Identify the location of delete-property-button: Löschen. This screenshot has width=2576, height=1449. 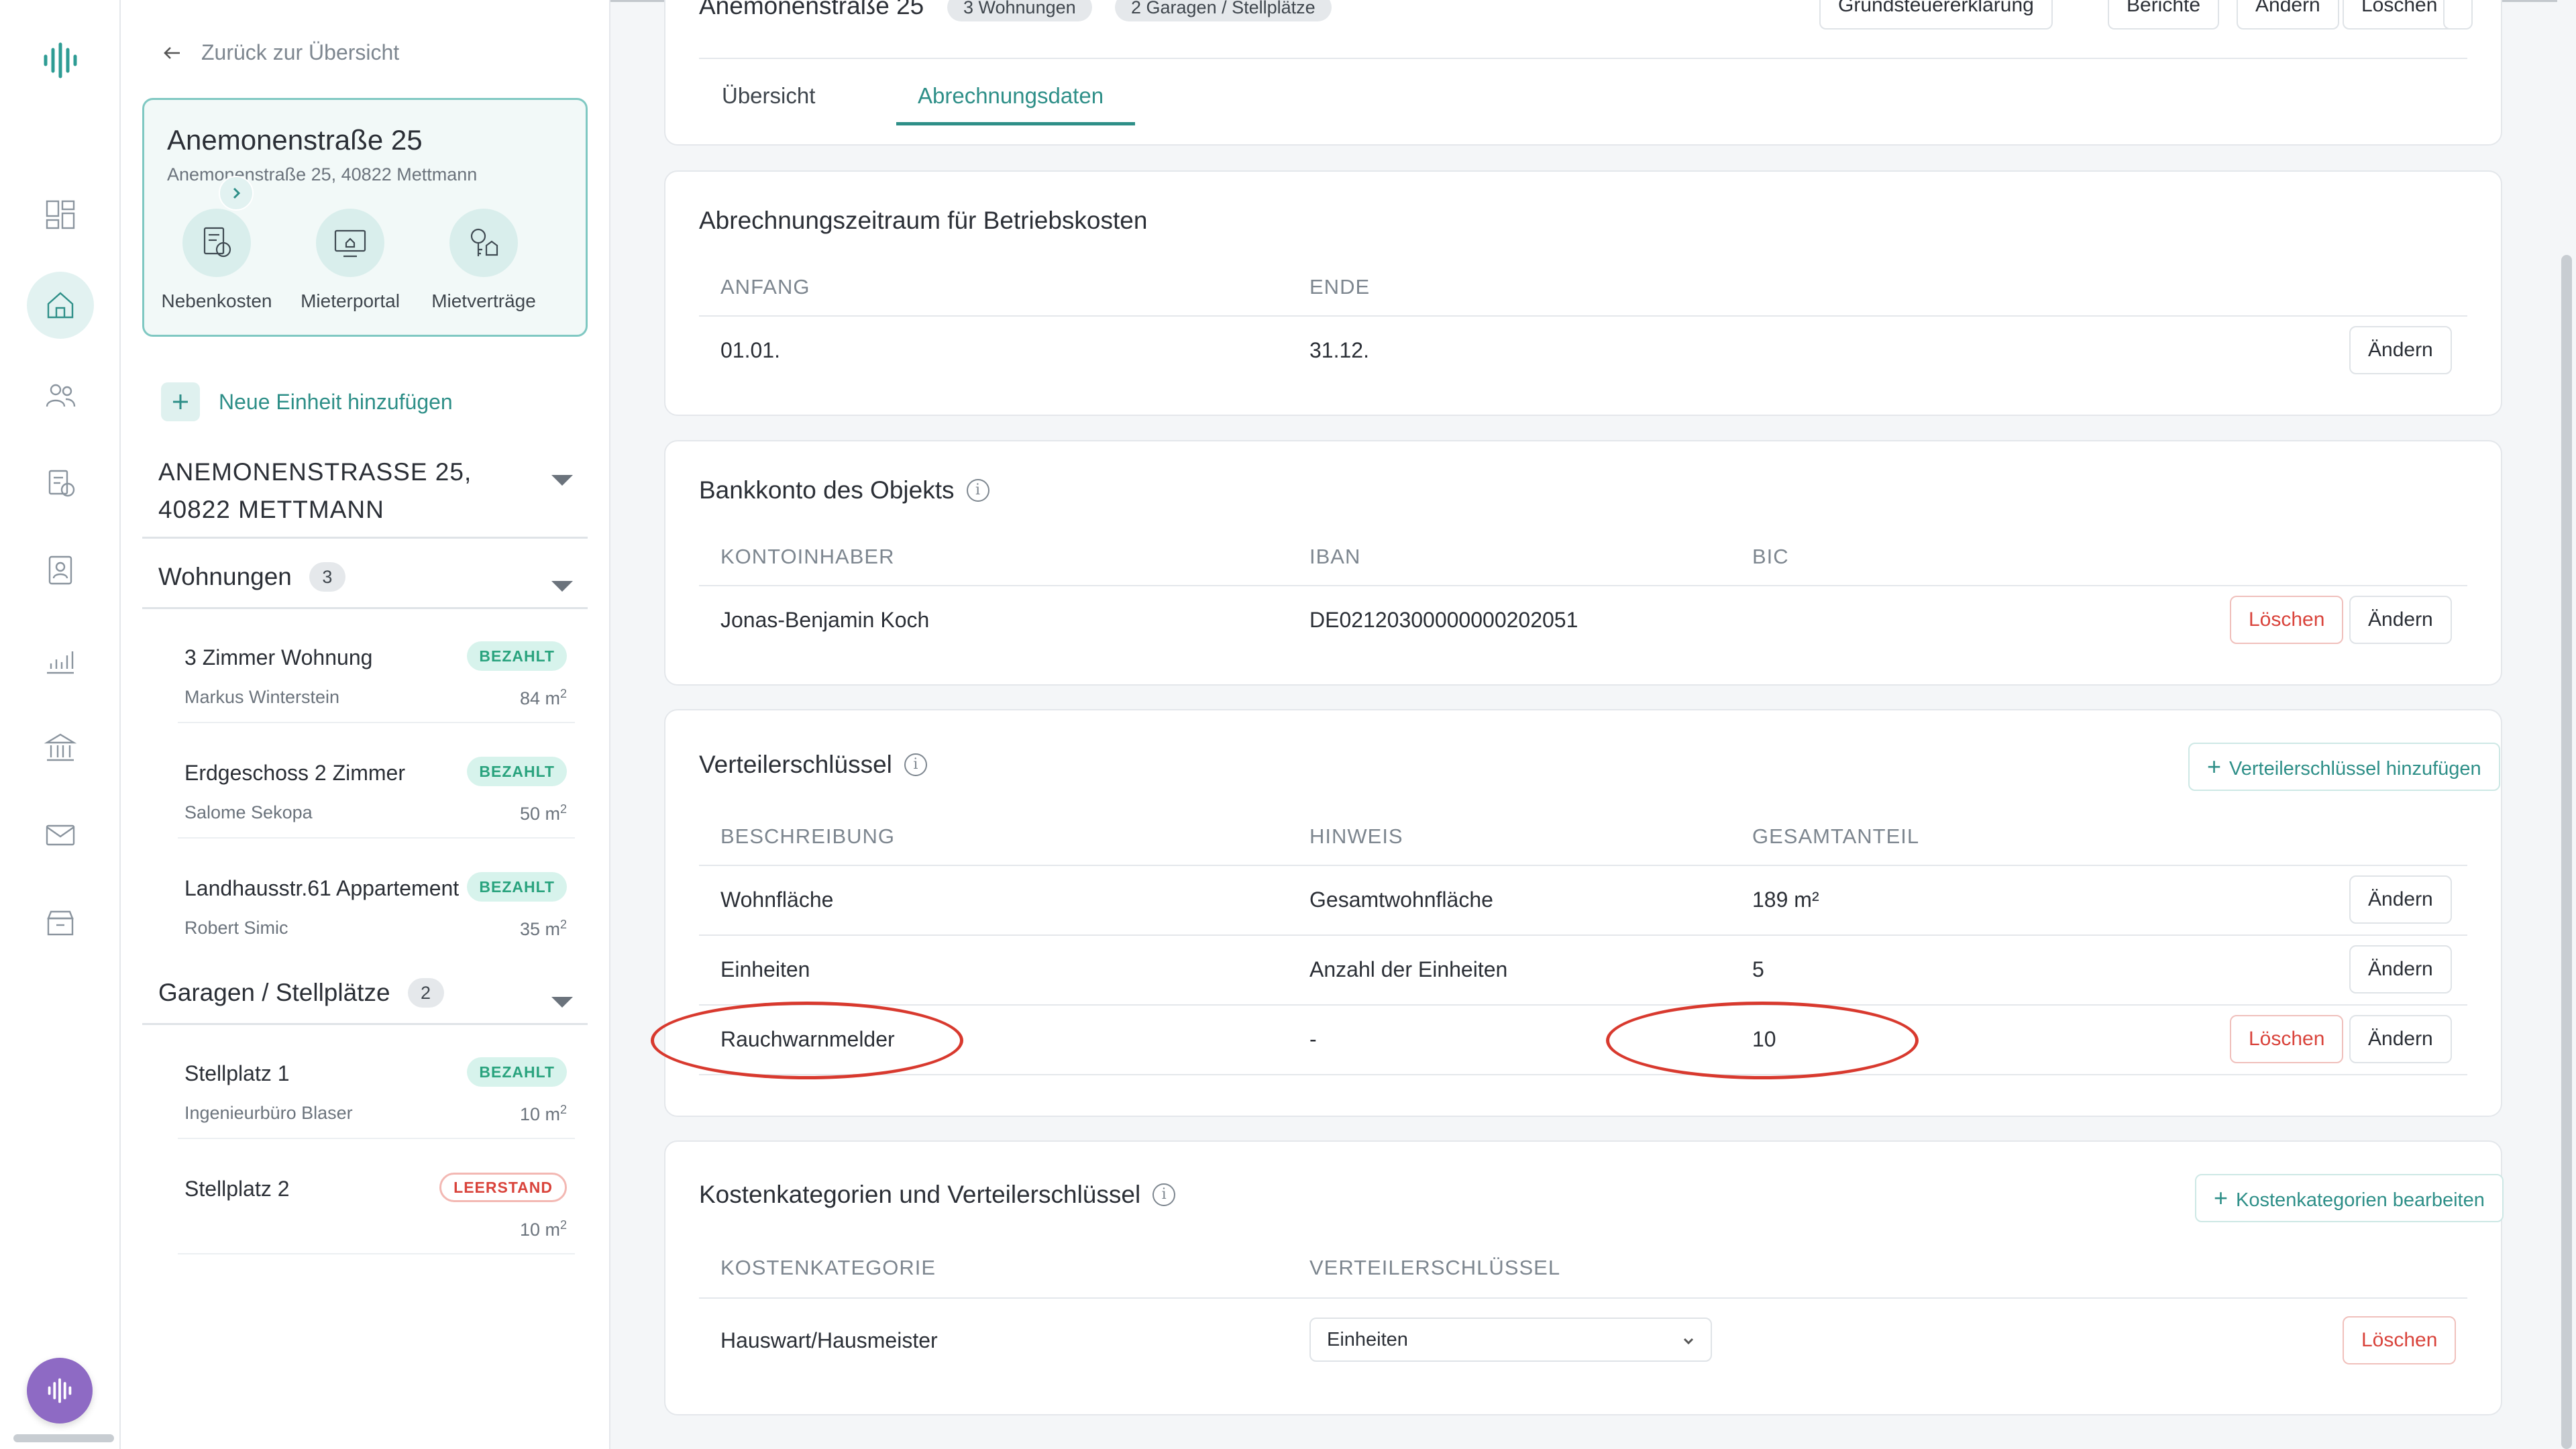
(2400, 15).